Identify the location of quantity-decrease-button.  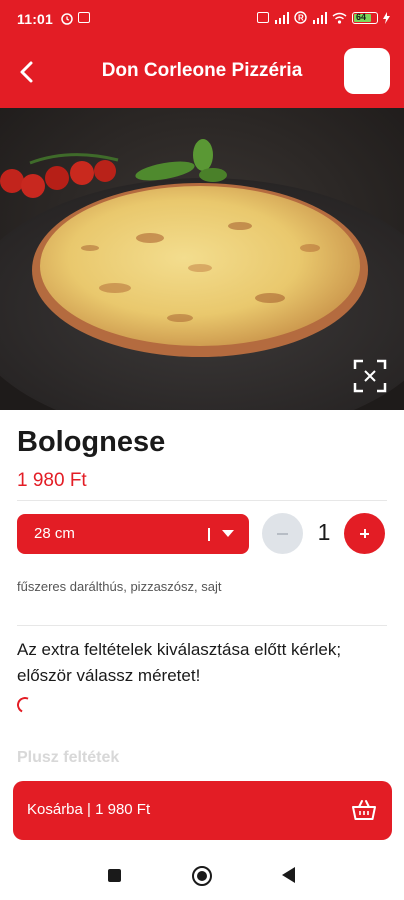
(282, 533).